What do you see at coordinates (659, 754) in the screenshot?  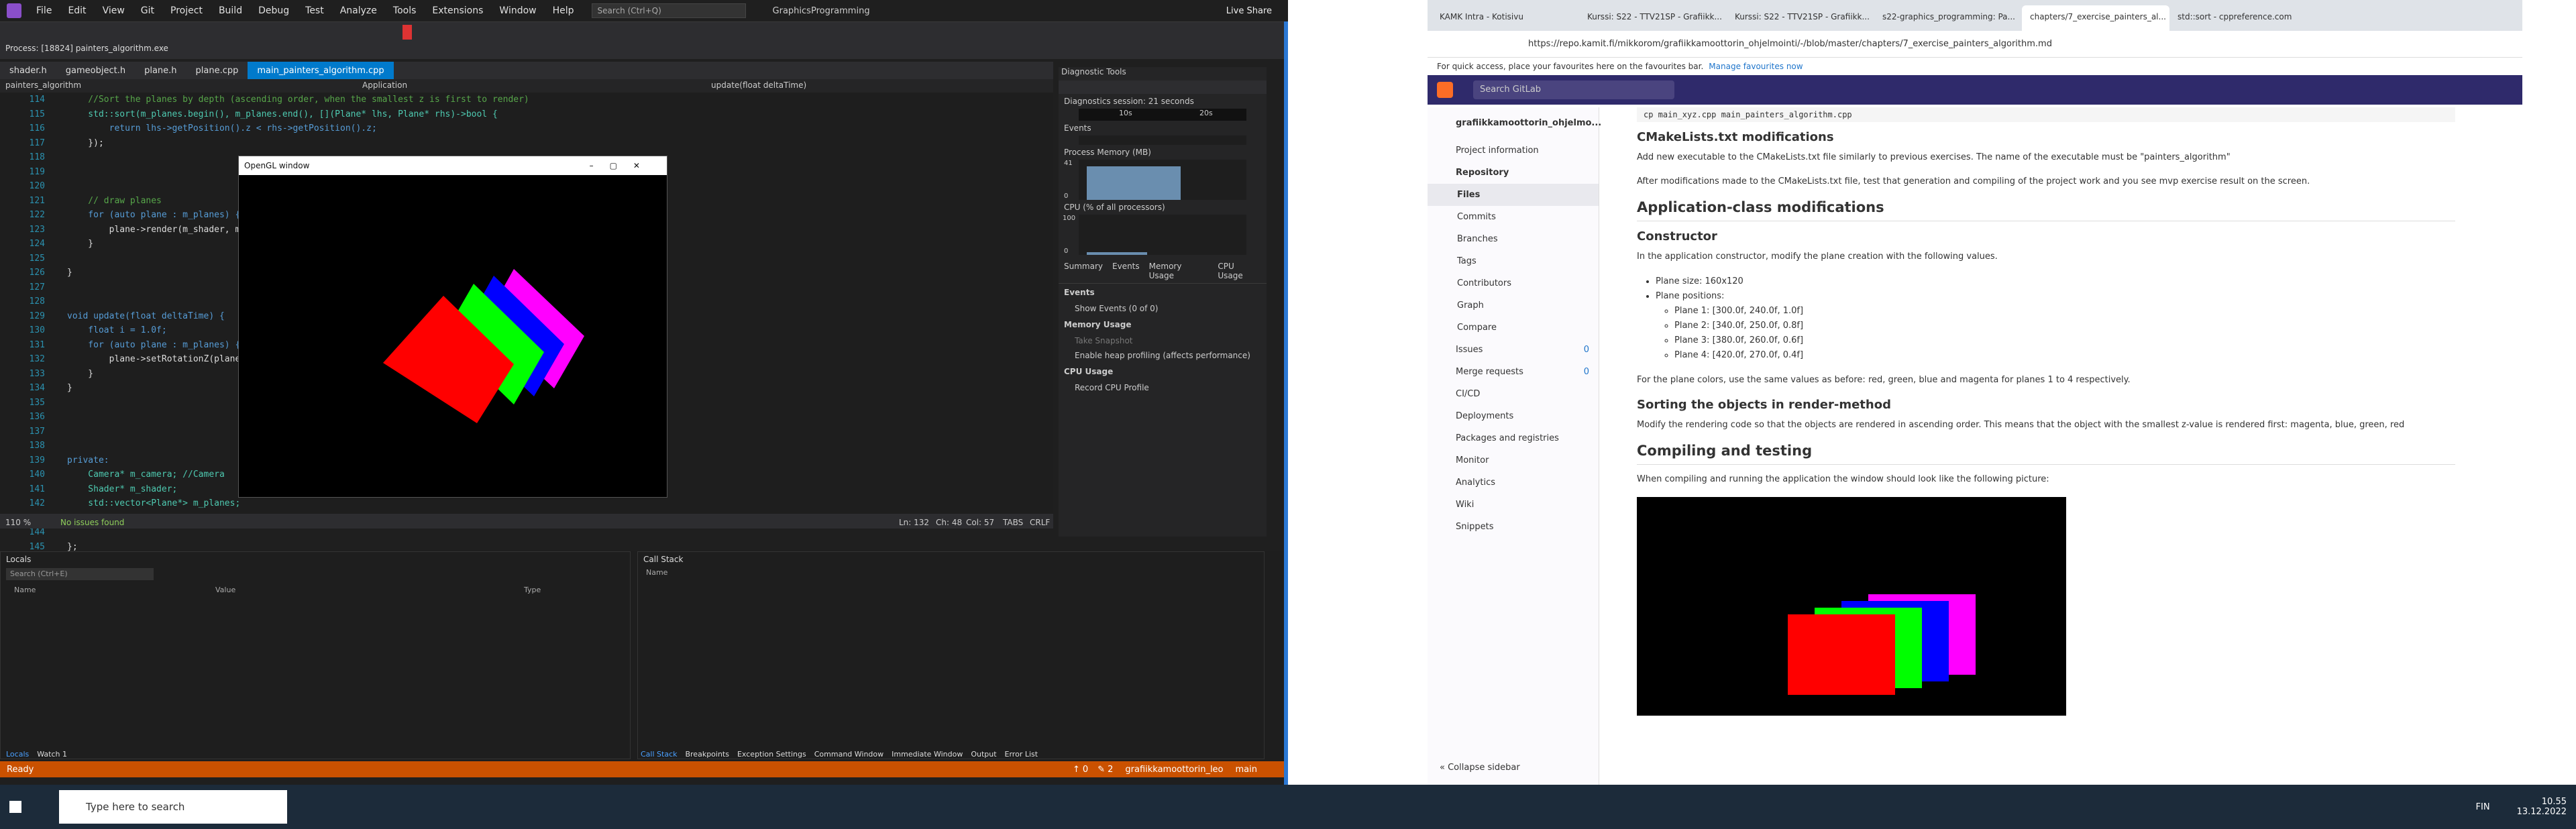 I see `tab-callstack: Call Stack` at bounding box center [659, 754].